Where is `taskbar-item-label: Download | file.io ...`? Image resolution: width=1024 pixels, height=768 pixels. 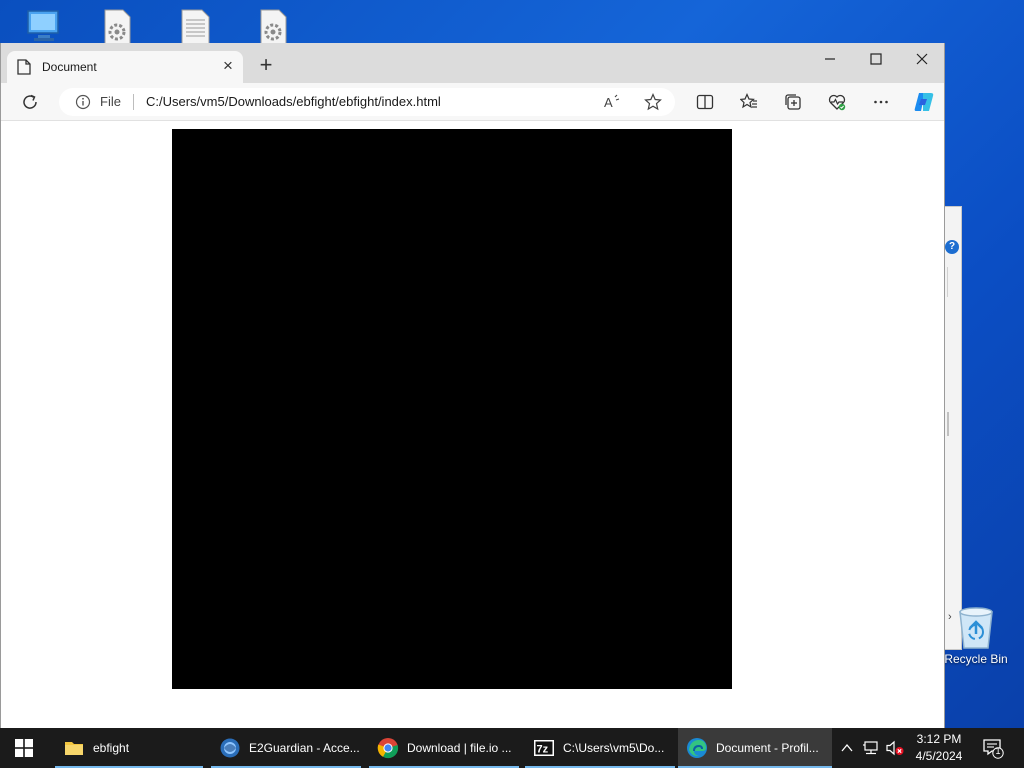
taskbar-item-label: Download | file.io ... is located at coordinates (459, 748).